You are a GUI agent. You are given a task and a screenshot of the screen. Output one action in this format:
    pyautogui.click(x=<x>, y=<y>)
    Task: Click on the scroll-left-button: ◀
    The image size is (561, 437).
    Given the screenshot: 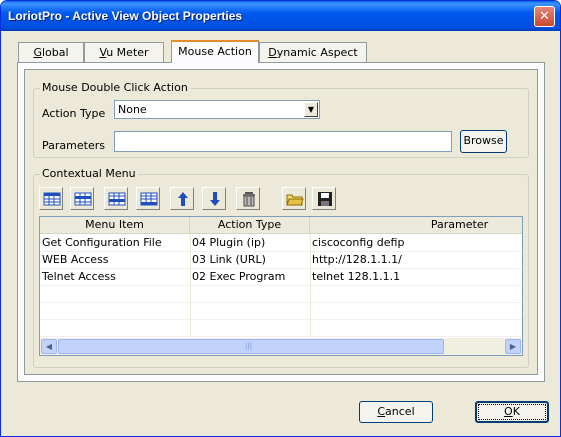 What is the action you would take?
    pyautogui.click(x=49, y=346)
    